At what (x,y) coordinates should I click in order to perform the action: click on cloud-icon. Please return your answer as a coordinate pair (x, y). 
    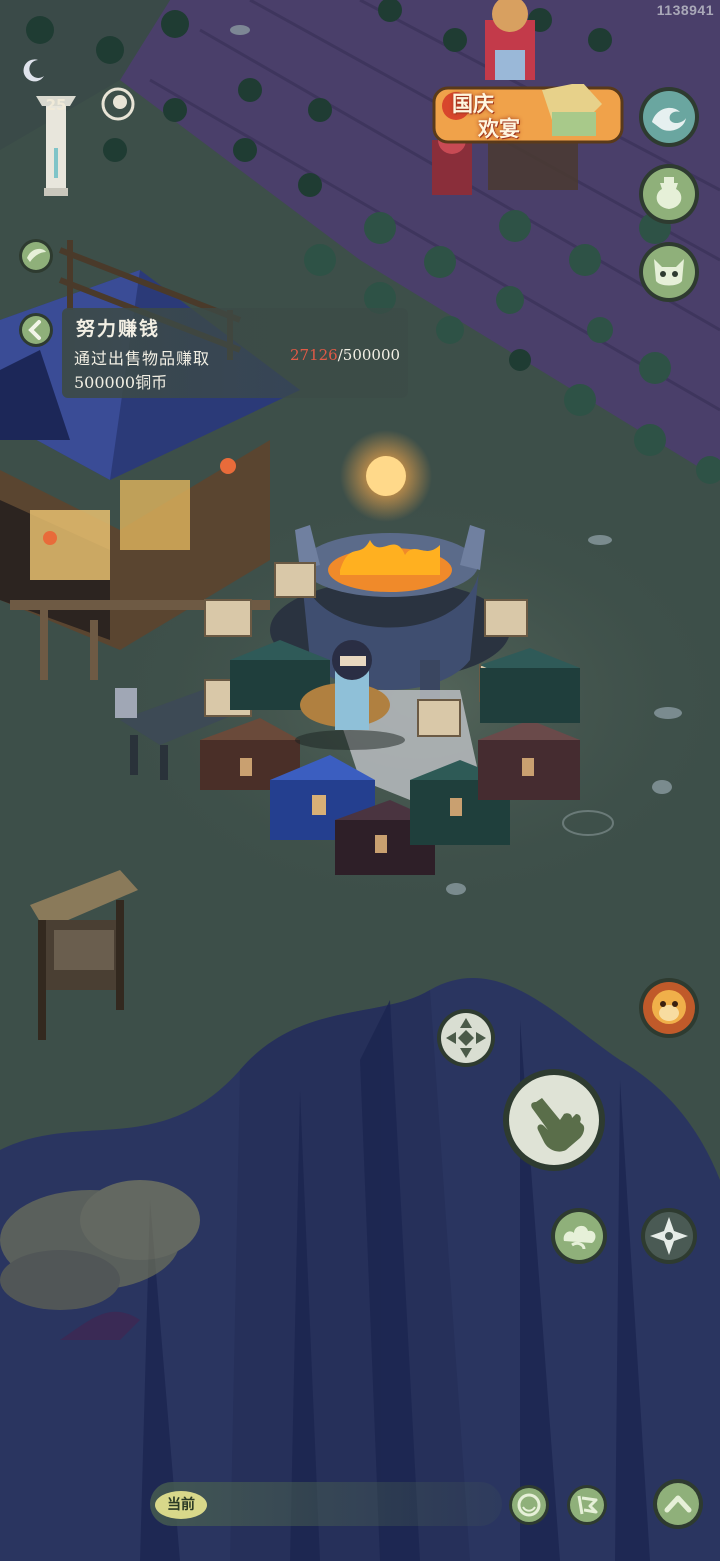
    Looking at the image, I should click on (579, 1236).